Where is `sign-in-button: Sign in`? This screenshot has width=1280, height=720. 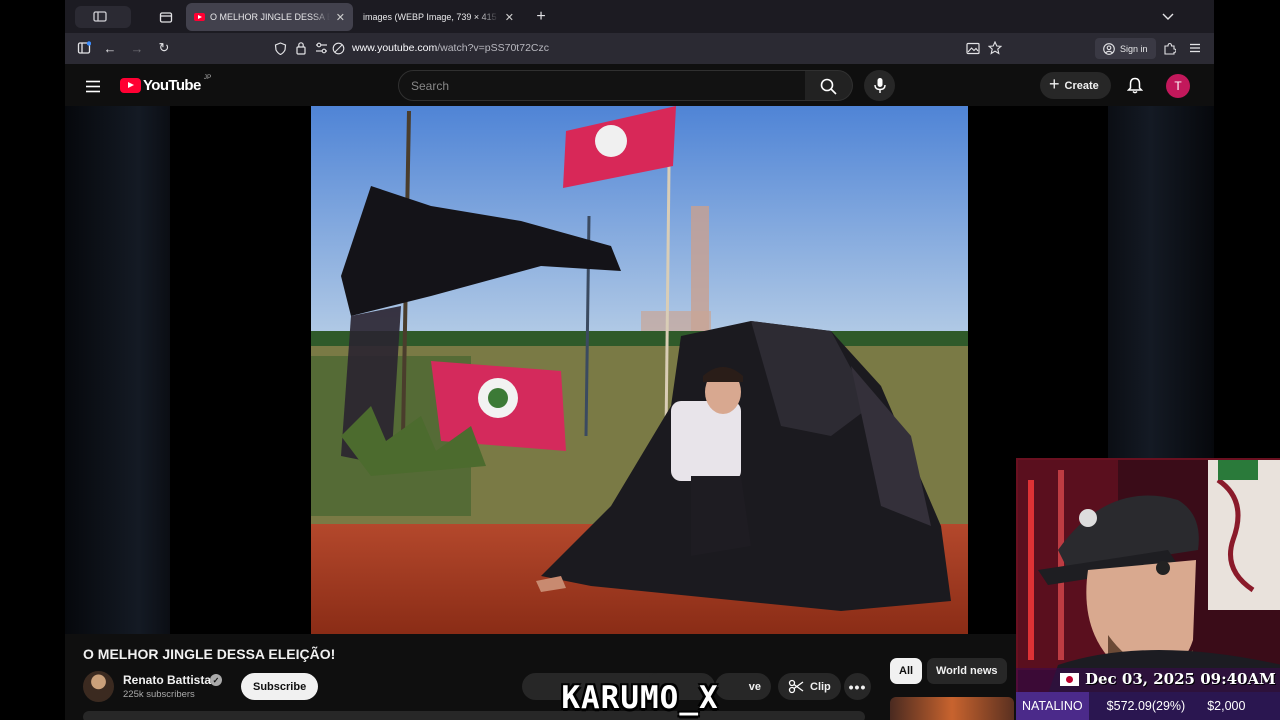
sign-in-button: Sign in is located at coordinates (1125, 48).